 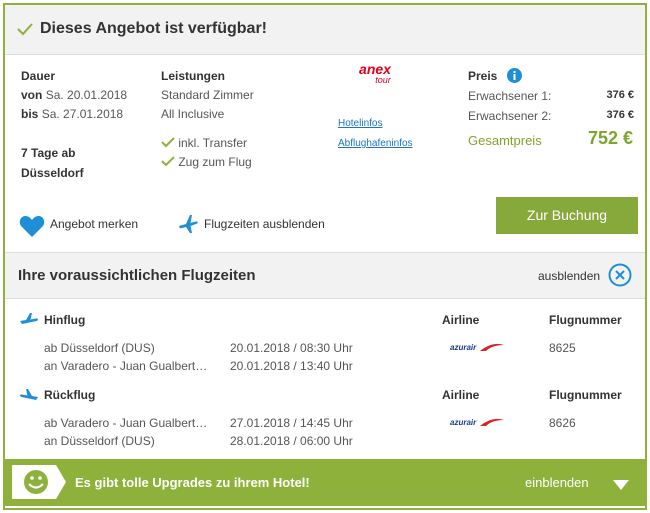 I want to click on operator-logo: anex tour, so click(x=375, y=73).